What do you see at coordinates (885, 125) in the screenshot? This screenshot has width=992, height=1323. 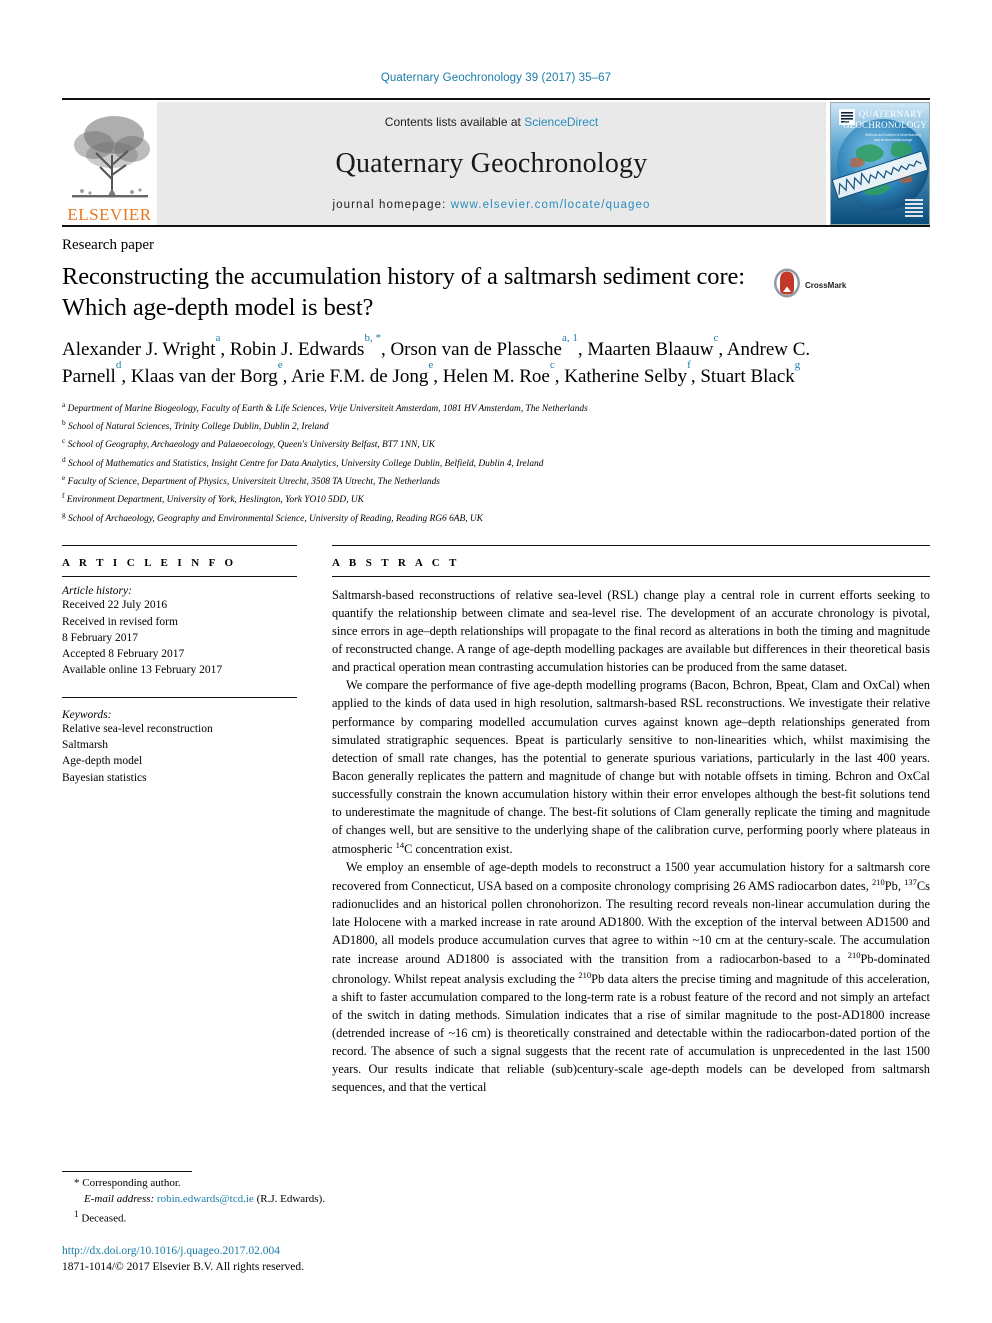 I see `svg-text: GEOCHRONOLOGY` at bounding box center [885, 125].